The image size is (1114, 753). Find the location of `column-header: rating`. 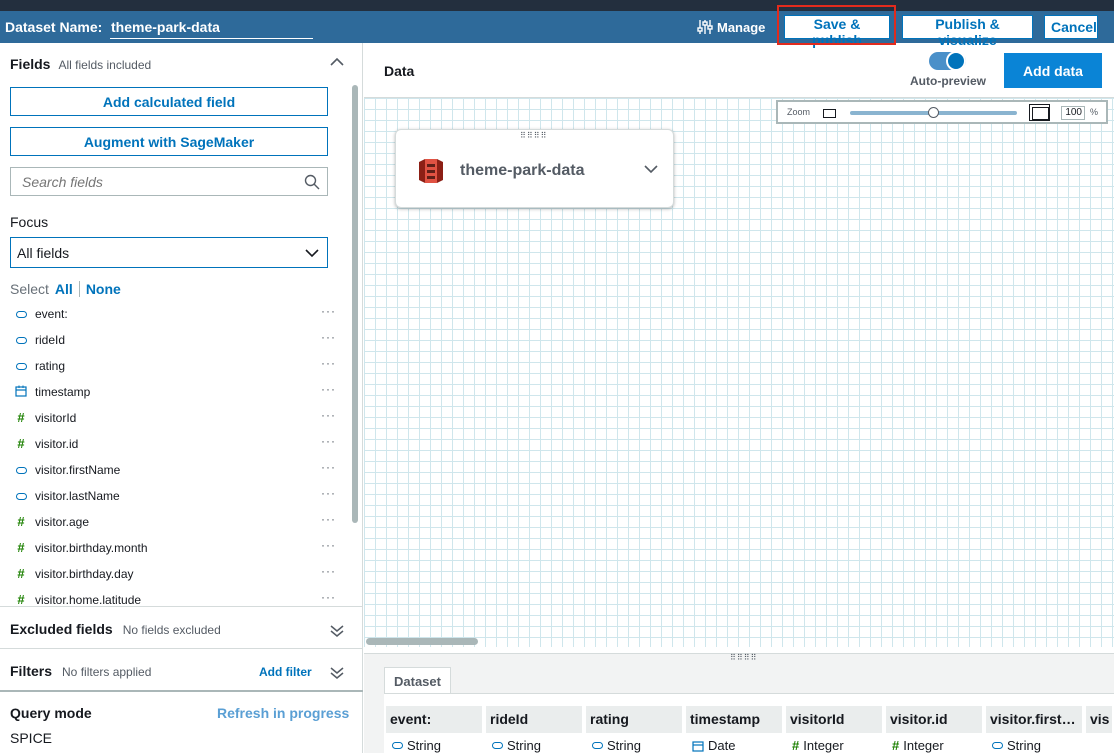

column-header: rating is located at coordinates (634, 719).